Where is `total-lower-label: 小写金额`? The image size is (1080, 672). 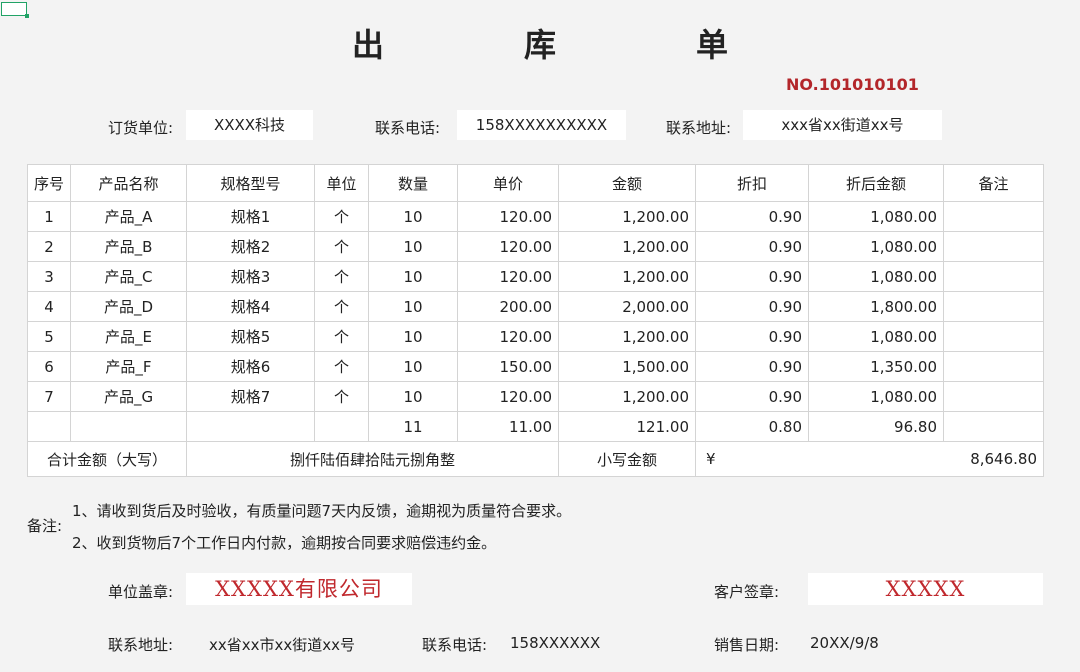 total-lower-label: 小写金额 is located at coordinates (627, 459).